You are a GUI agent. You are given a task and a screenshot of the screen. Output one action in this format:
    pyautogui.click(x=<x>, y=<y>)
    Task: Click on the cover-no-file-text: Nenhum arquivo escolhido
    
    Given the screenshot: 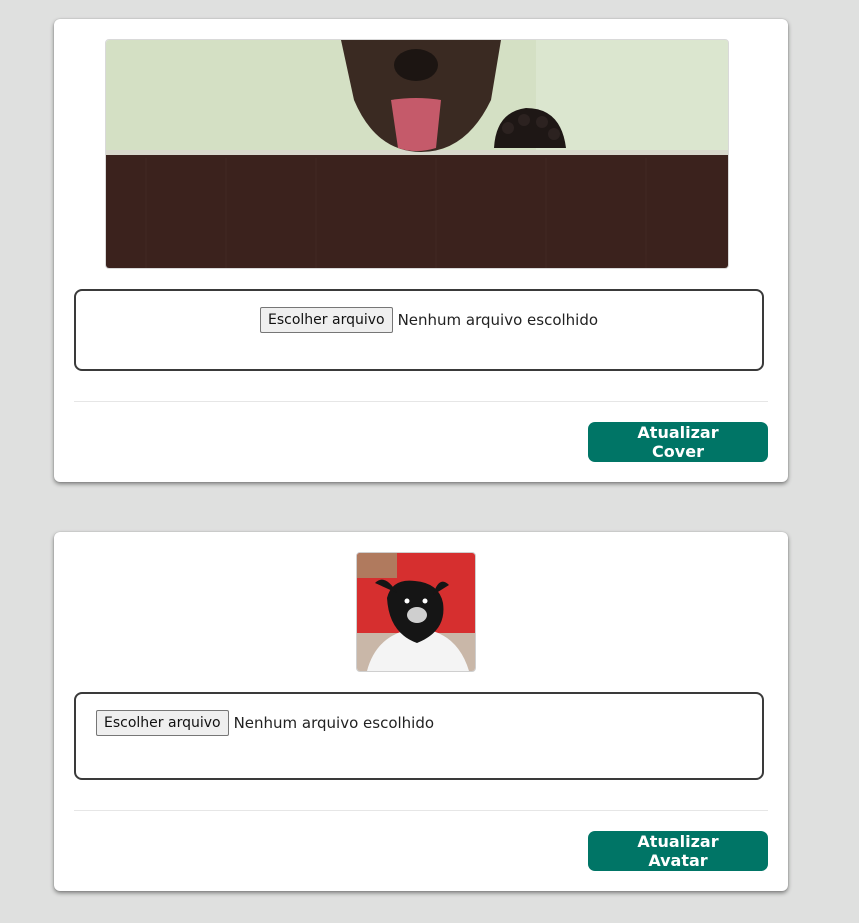 What is the action you would take?
    pyautogui.click(x=498, y=320)
    